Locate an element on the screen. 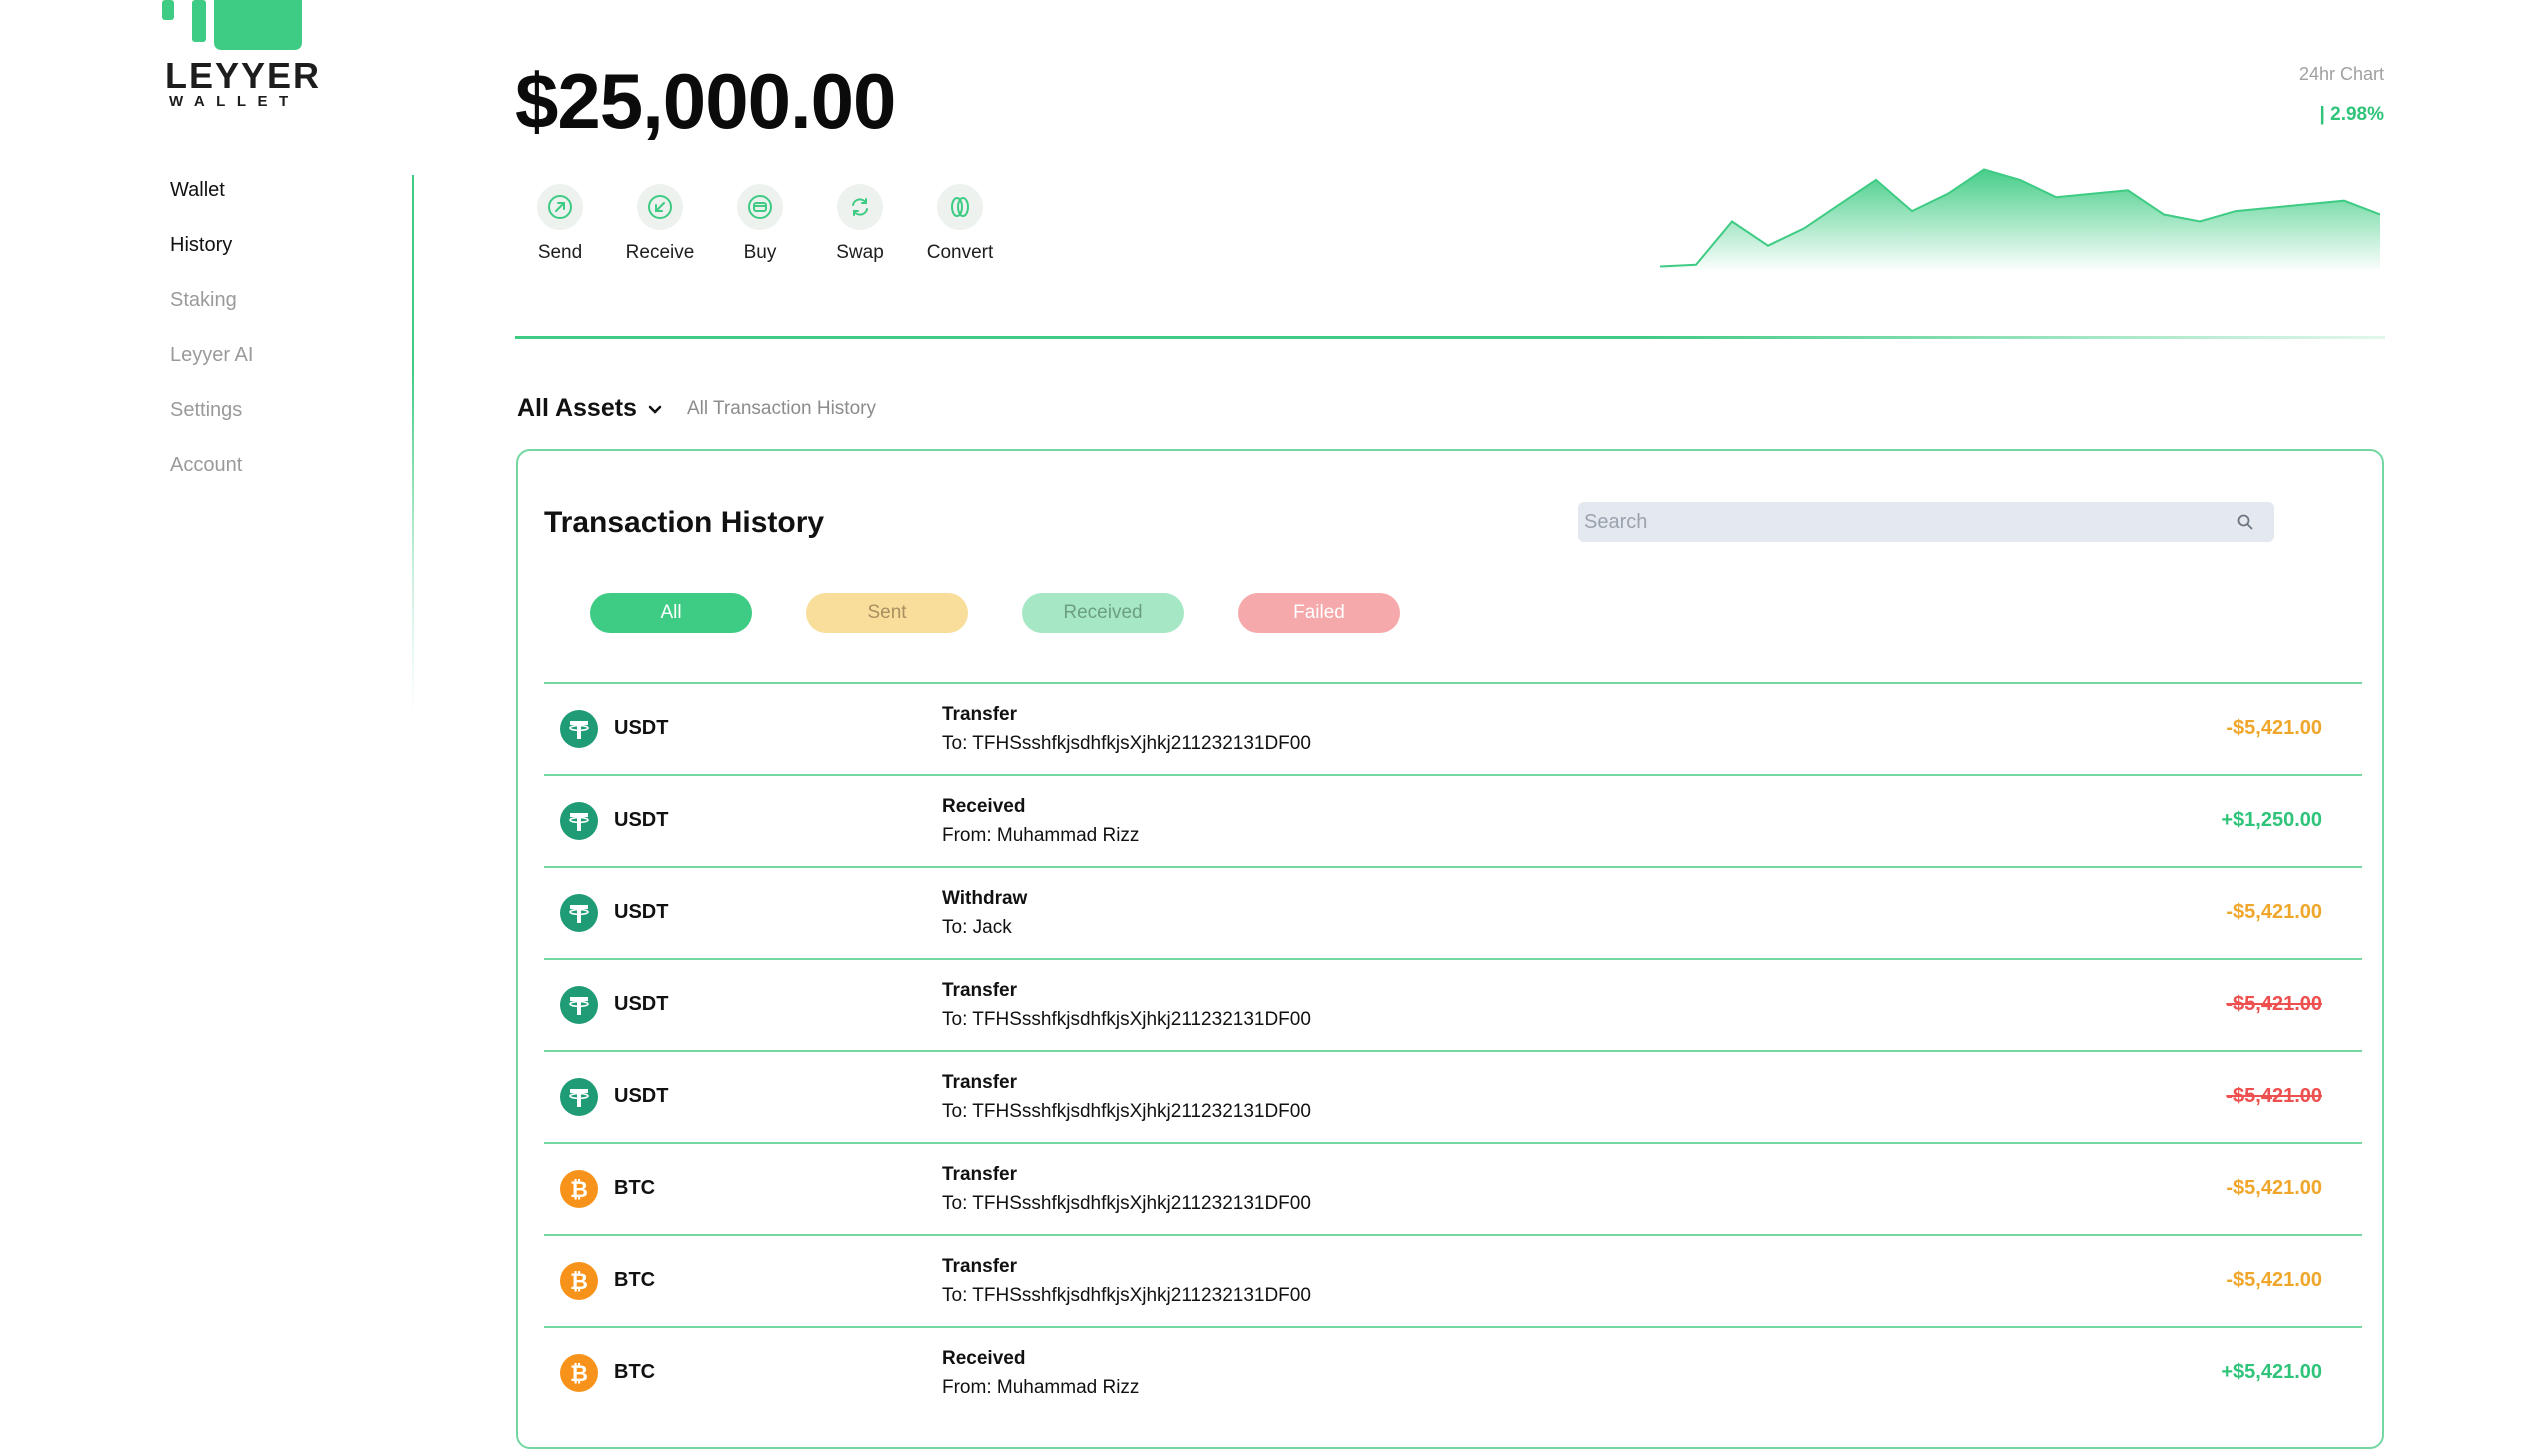 The width and height of the screenshot is (2542, 1449). send-button: Send is located at coordinates (560, 224).